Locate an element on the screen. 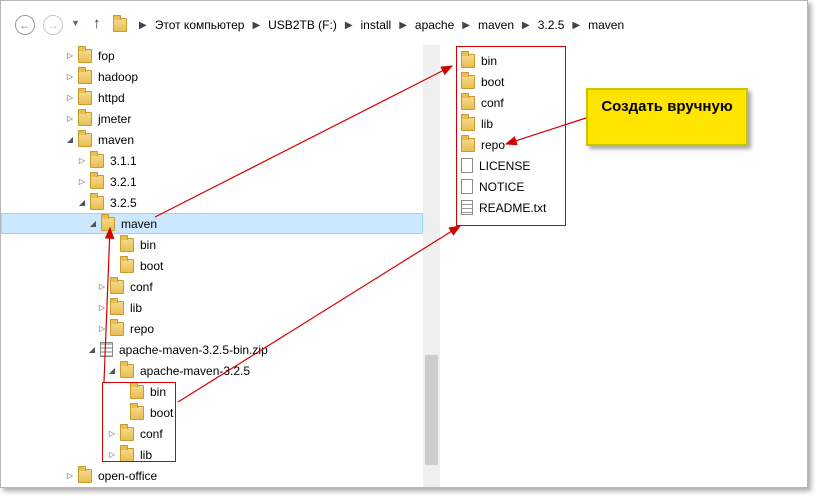 The image size is (816, 496). annotation-box-content is located at coordinates (511, 136).